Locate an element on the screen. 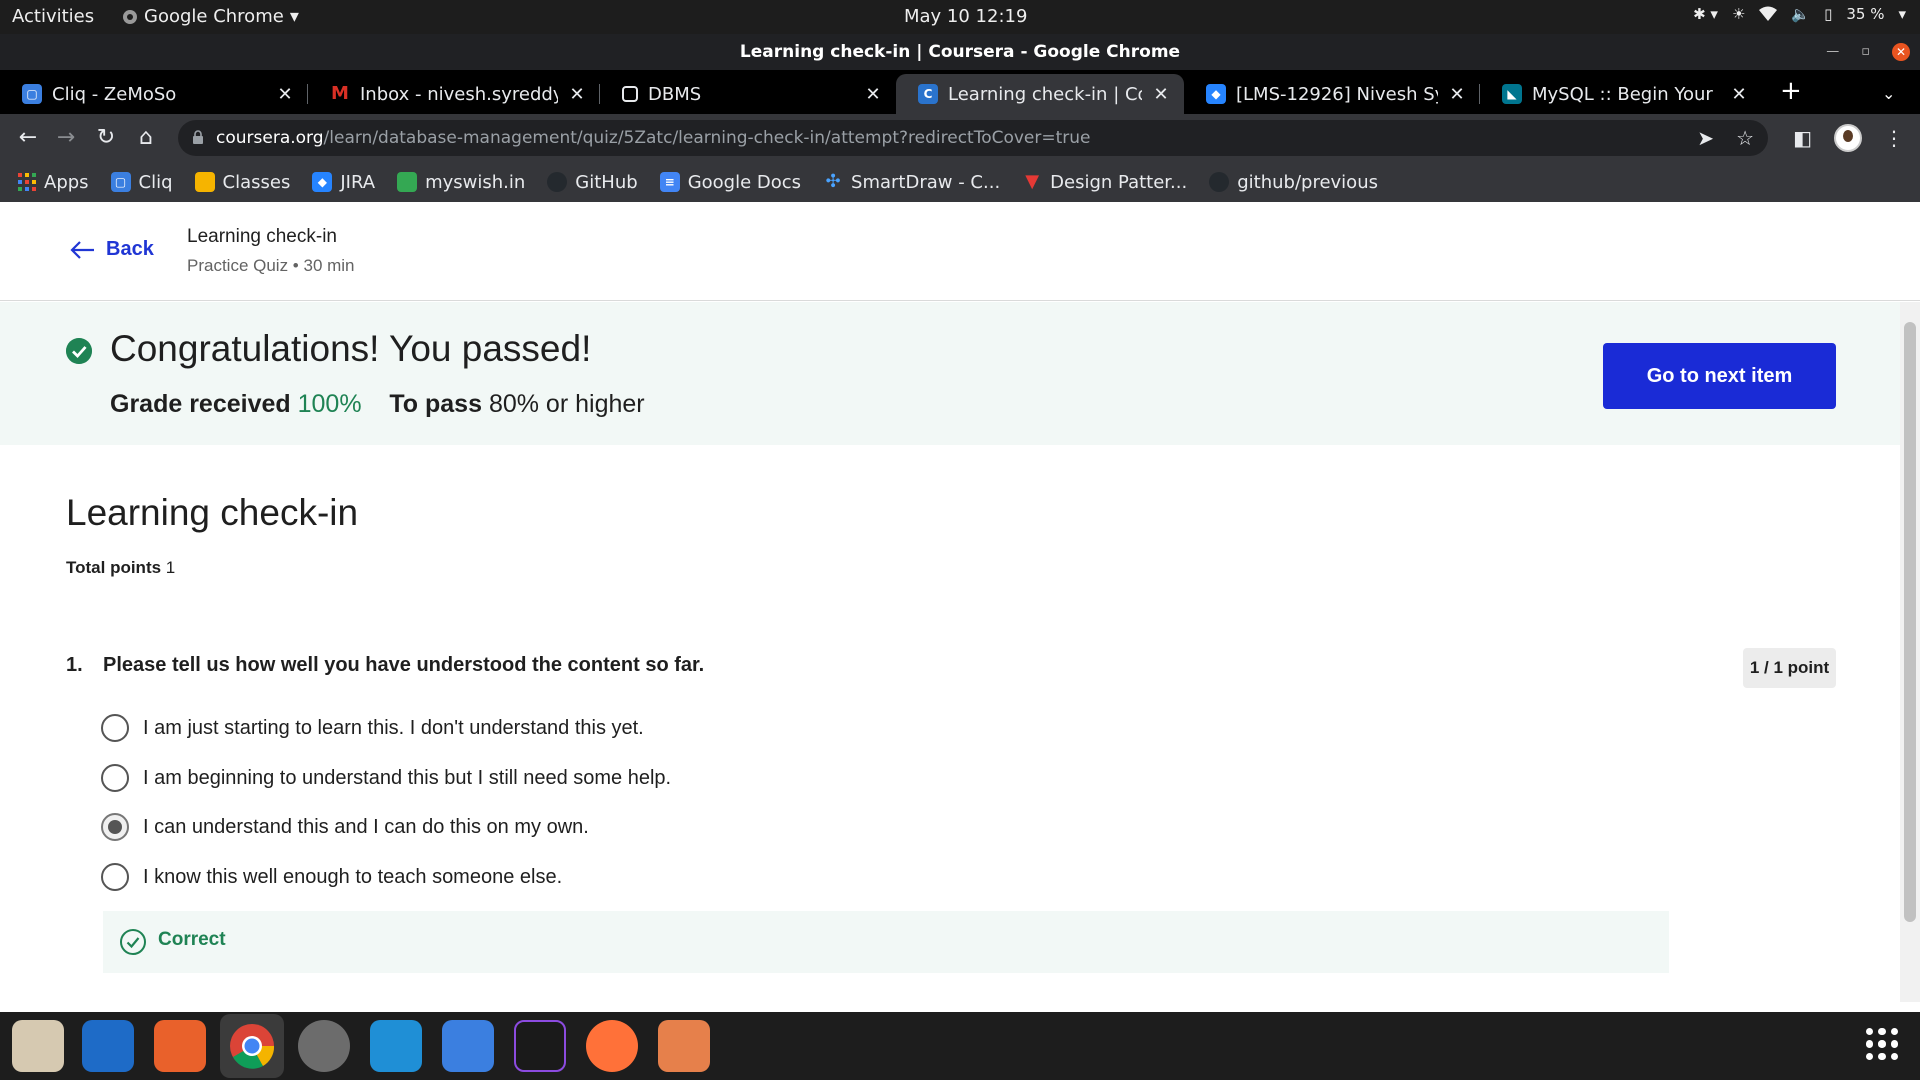  bookmark-label: myswish.in is located at coordinates (475, 182).